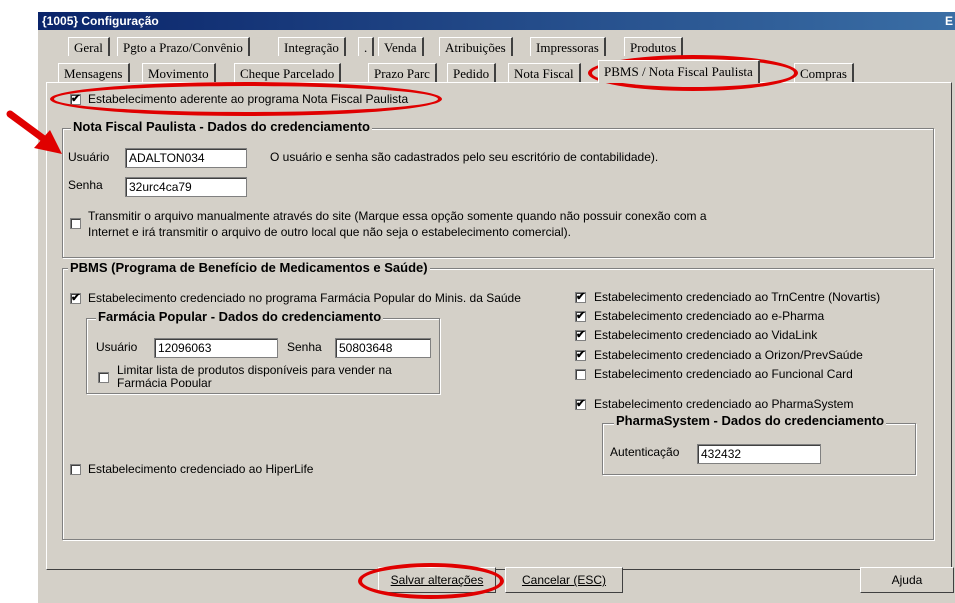 The height and width of the screenshot is (603, 955). I want to click on fp-limit-checkbox, so click(103, 377).